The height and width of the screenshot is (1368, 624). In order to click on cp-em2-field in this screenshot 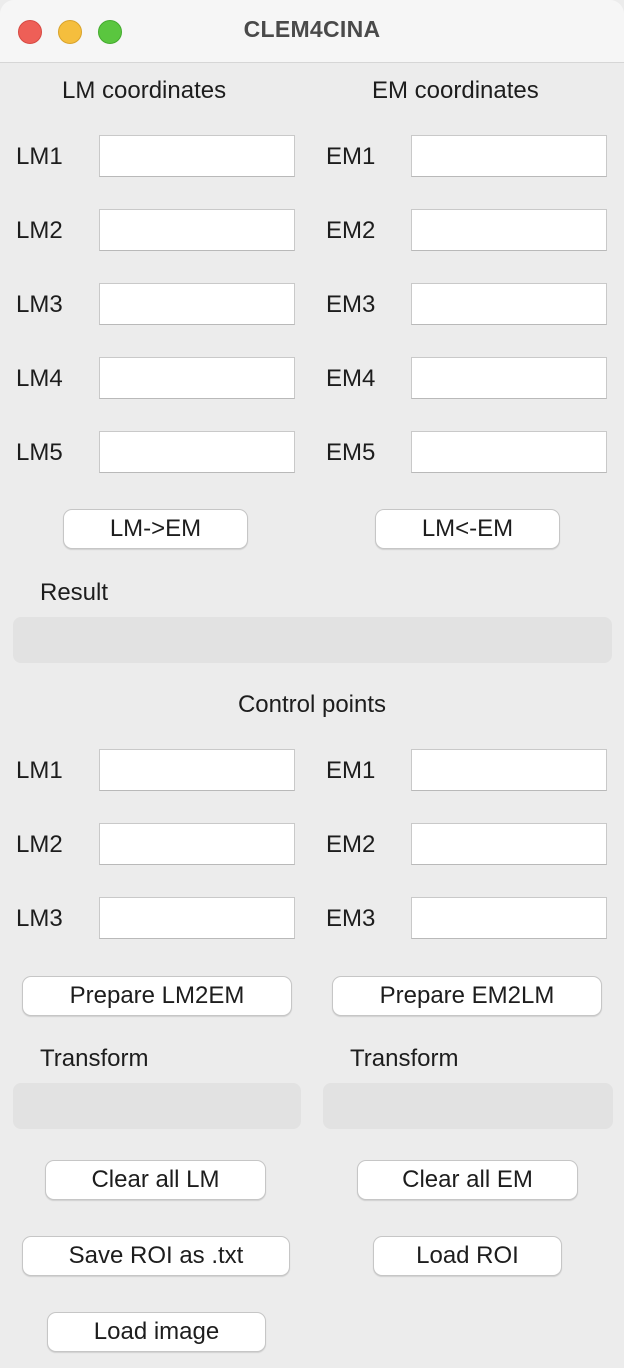, I will do `click(509, 844)`.